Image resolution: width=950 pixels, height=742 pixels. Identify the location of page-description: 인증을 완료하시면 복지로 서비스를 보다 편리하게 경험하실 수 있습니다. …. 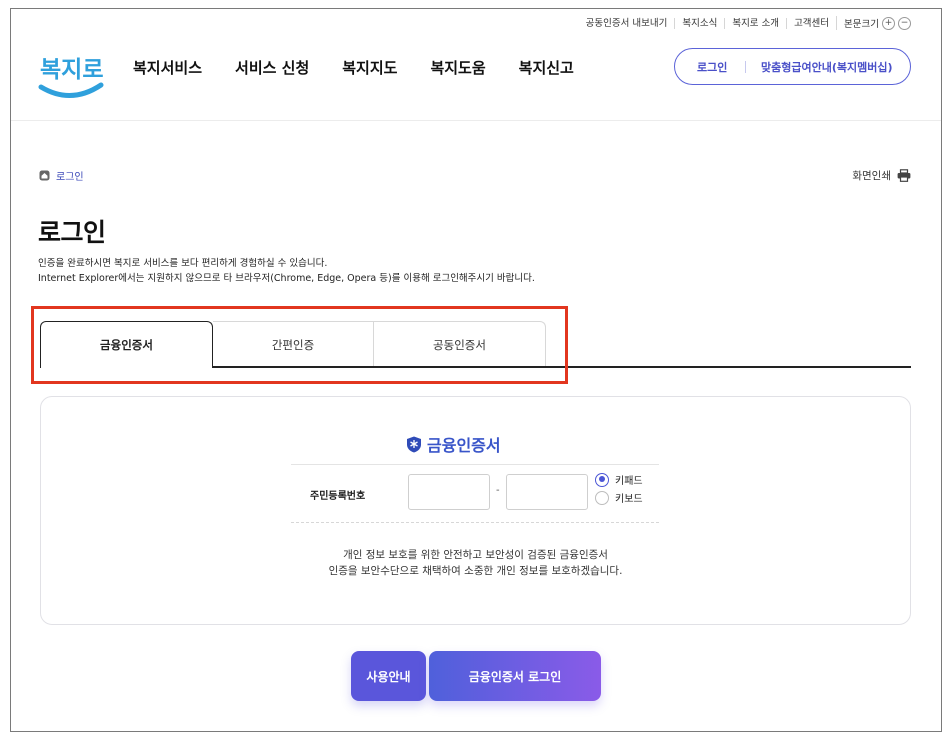
(286, 271).